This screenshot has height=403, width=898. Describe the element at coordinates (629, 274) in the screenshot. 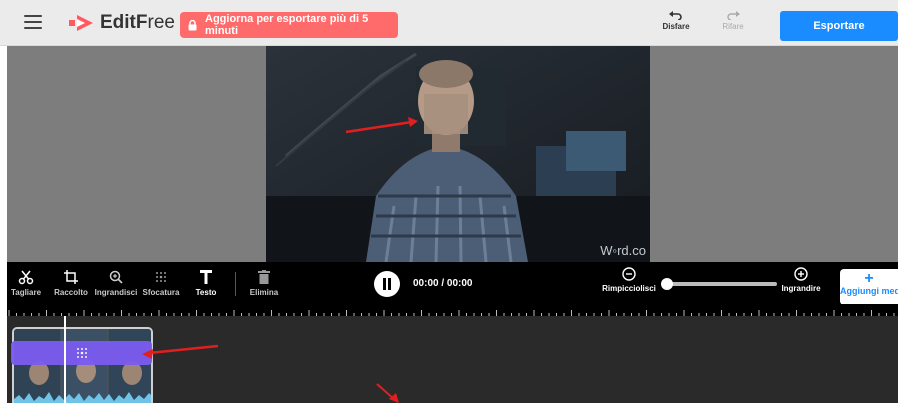

I see `zoom-out-icon` at that location.